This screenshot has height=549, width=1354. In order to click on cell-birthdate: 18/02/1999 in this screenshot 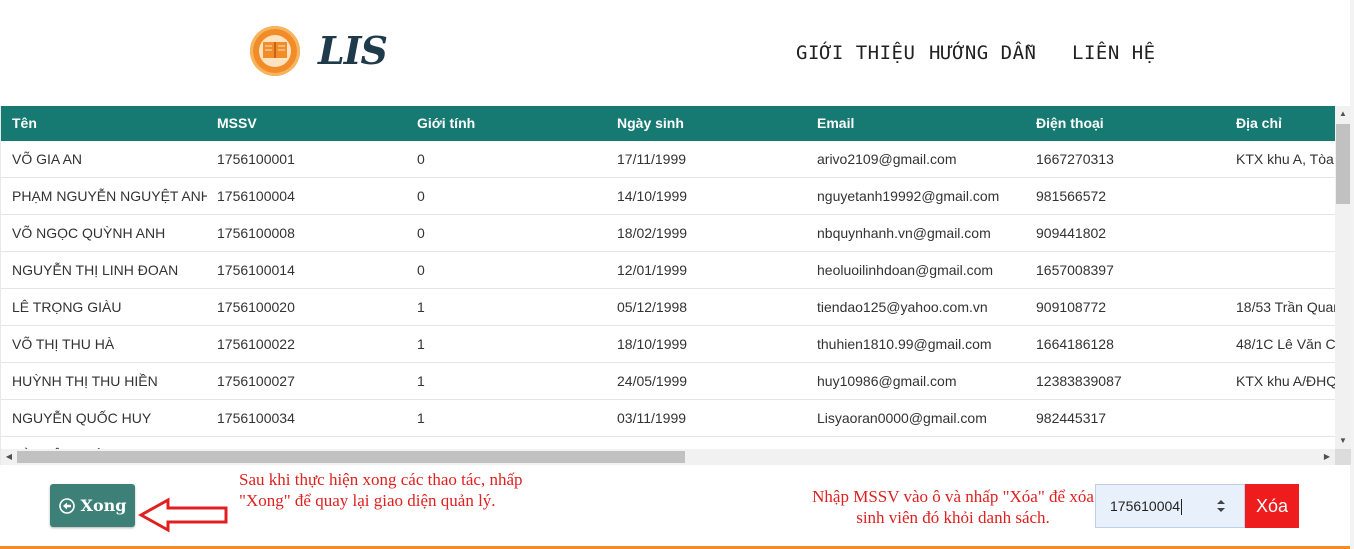, I will do `click(652, 233)`.